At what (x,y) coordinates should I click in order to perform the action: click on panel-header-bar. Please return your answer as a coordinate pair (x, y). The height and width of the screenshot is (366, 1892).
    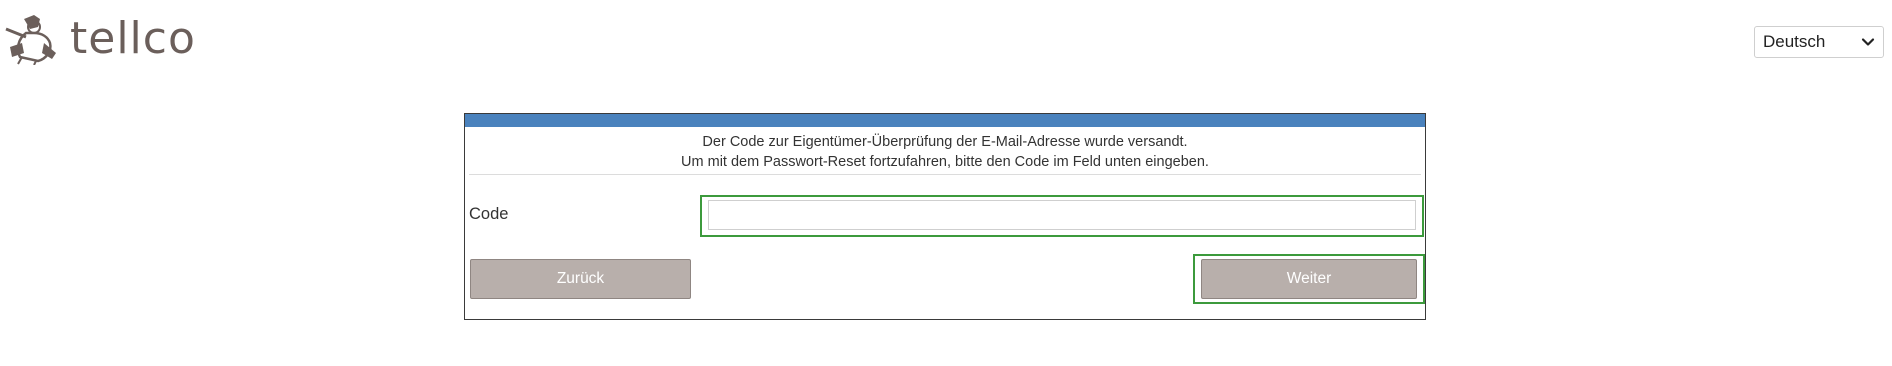
    Looking at the image, I should click on (945, 120).